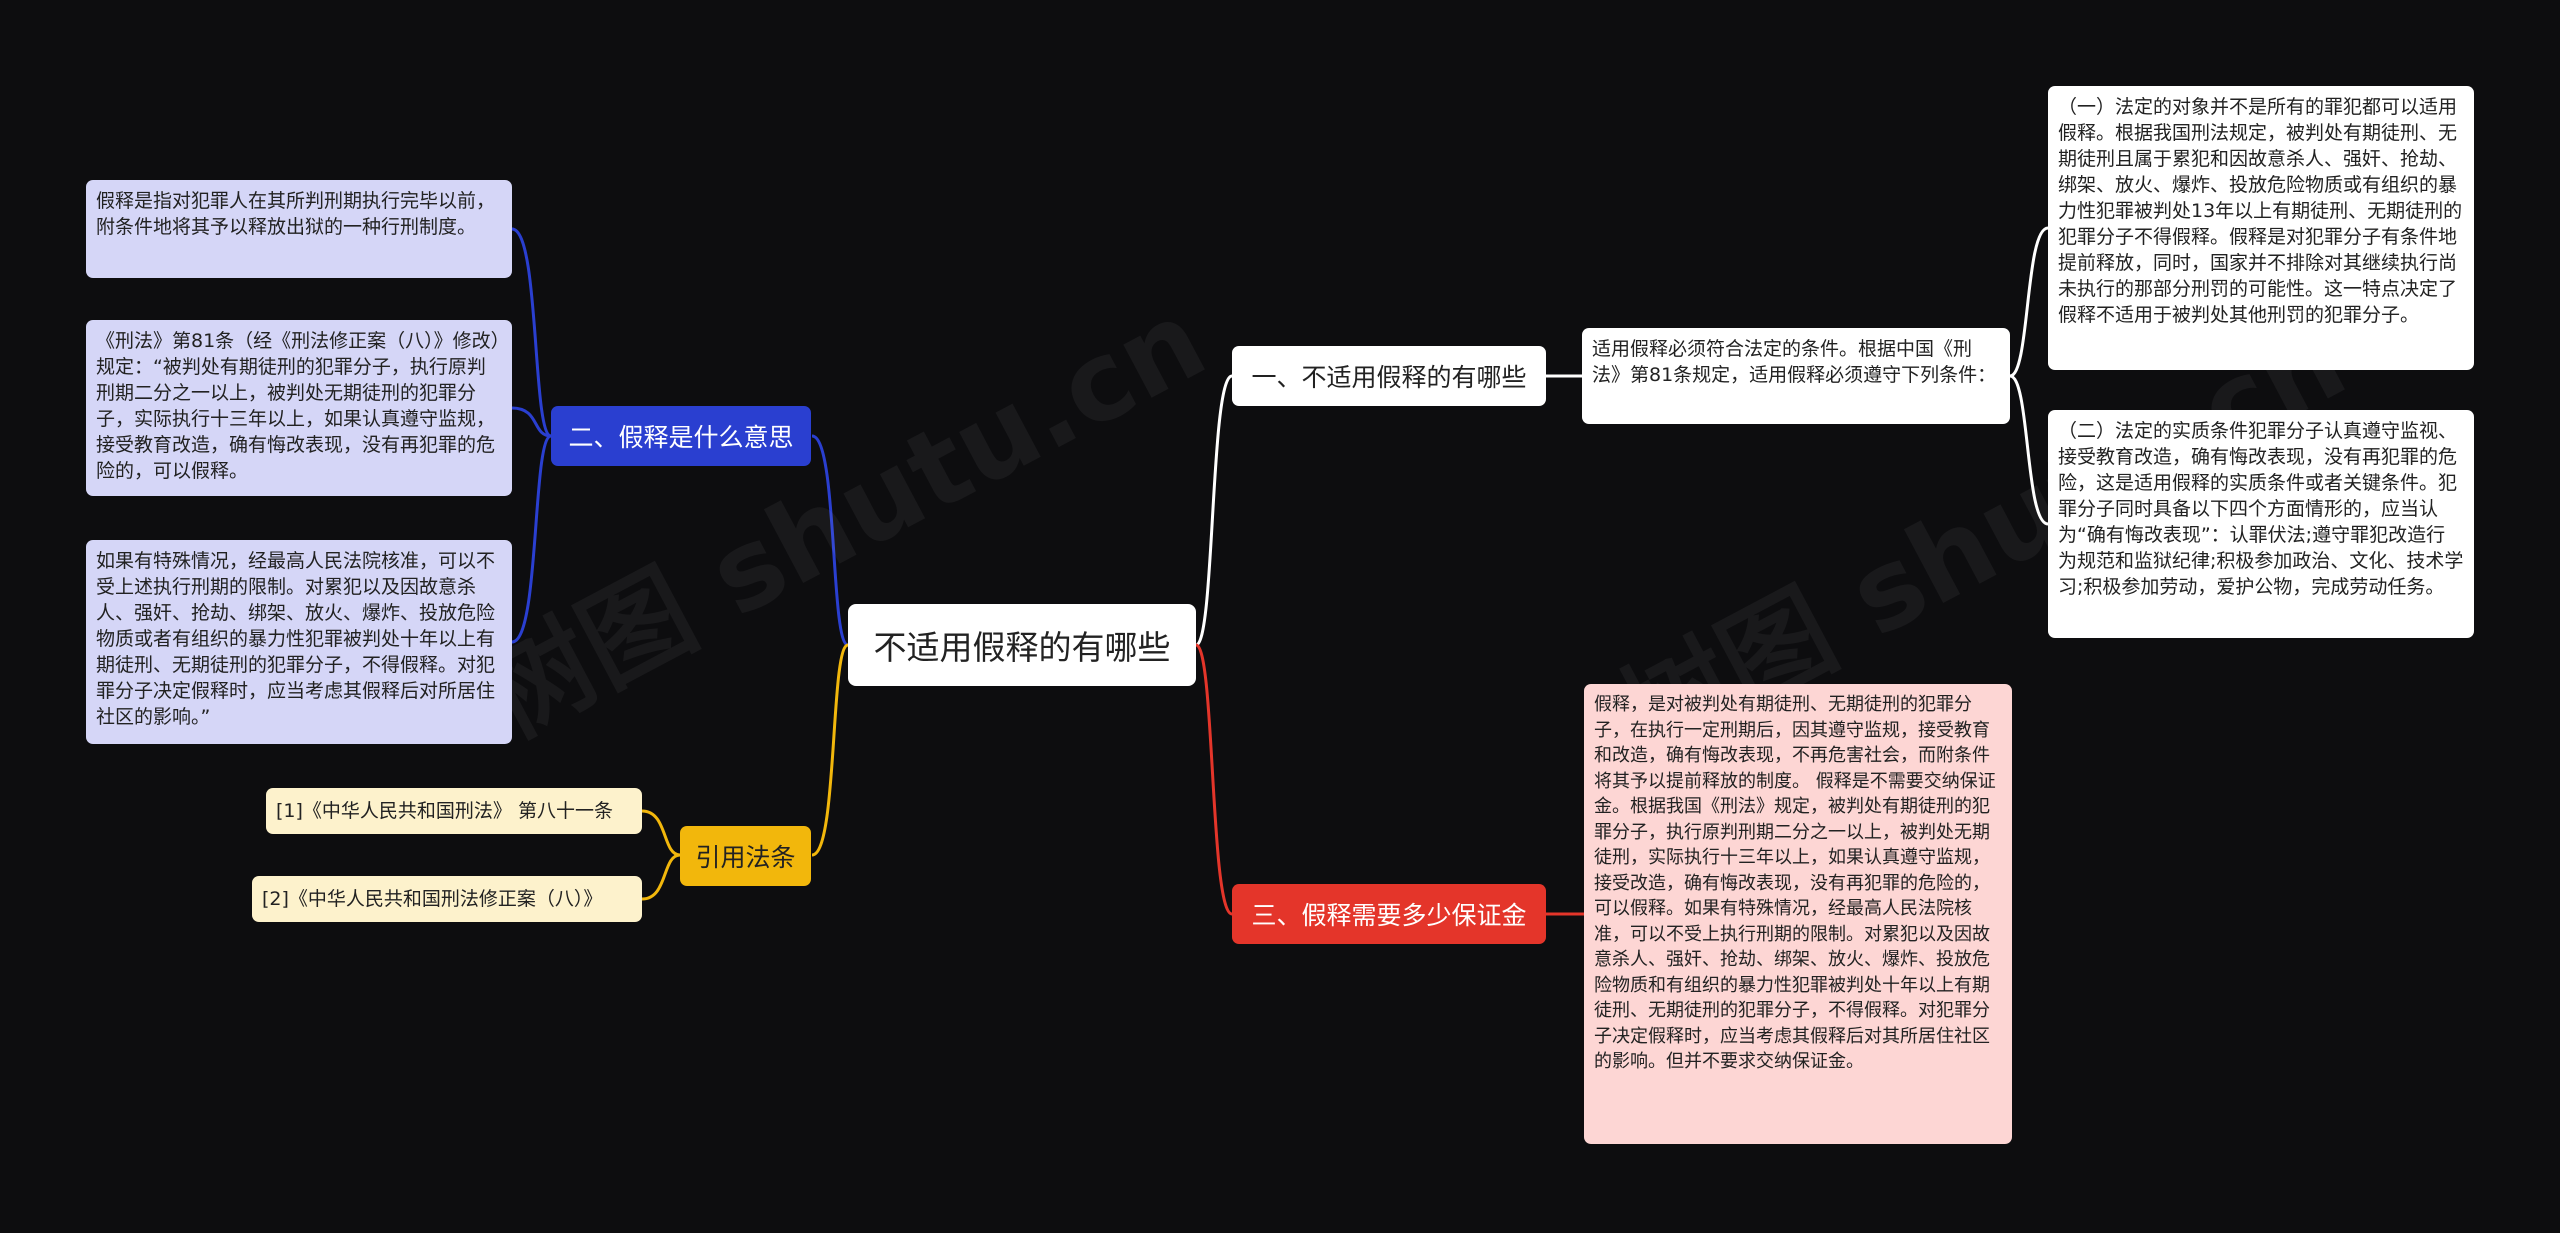 The width and height of the screenshot is (2560, 1233). Describe the element at coordinates (2029, 302) in the screenshot. I see `link-intro-item1` at that location.